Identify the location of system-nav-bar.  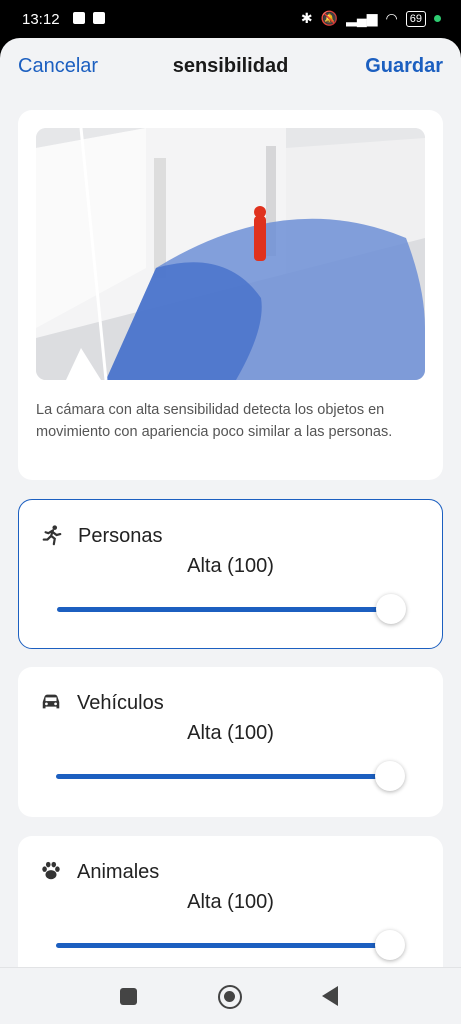
(230, 995).